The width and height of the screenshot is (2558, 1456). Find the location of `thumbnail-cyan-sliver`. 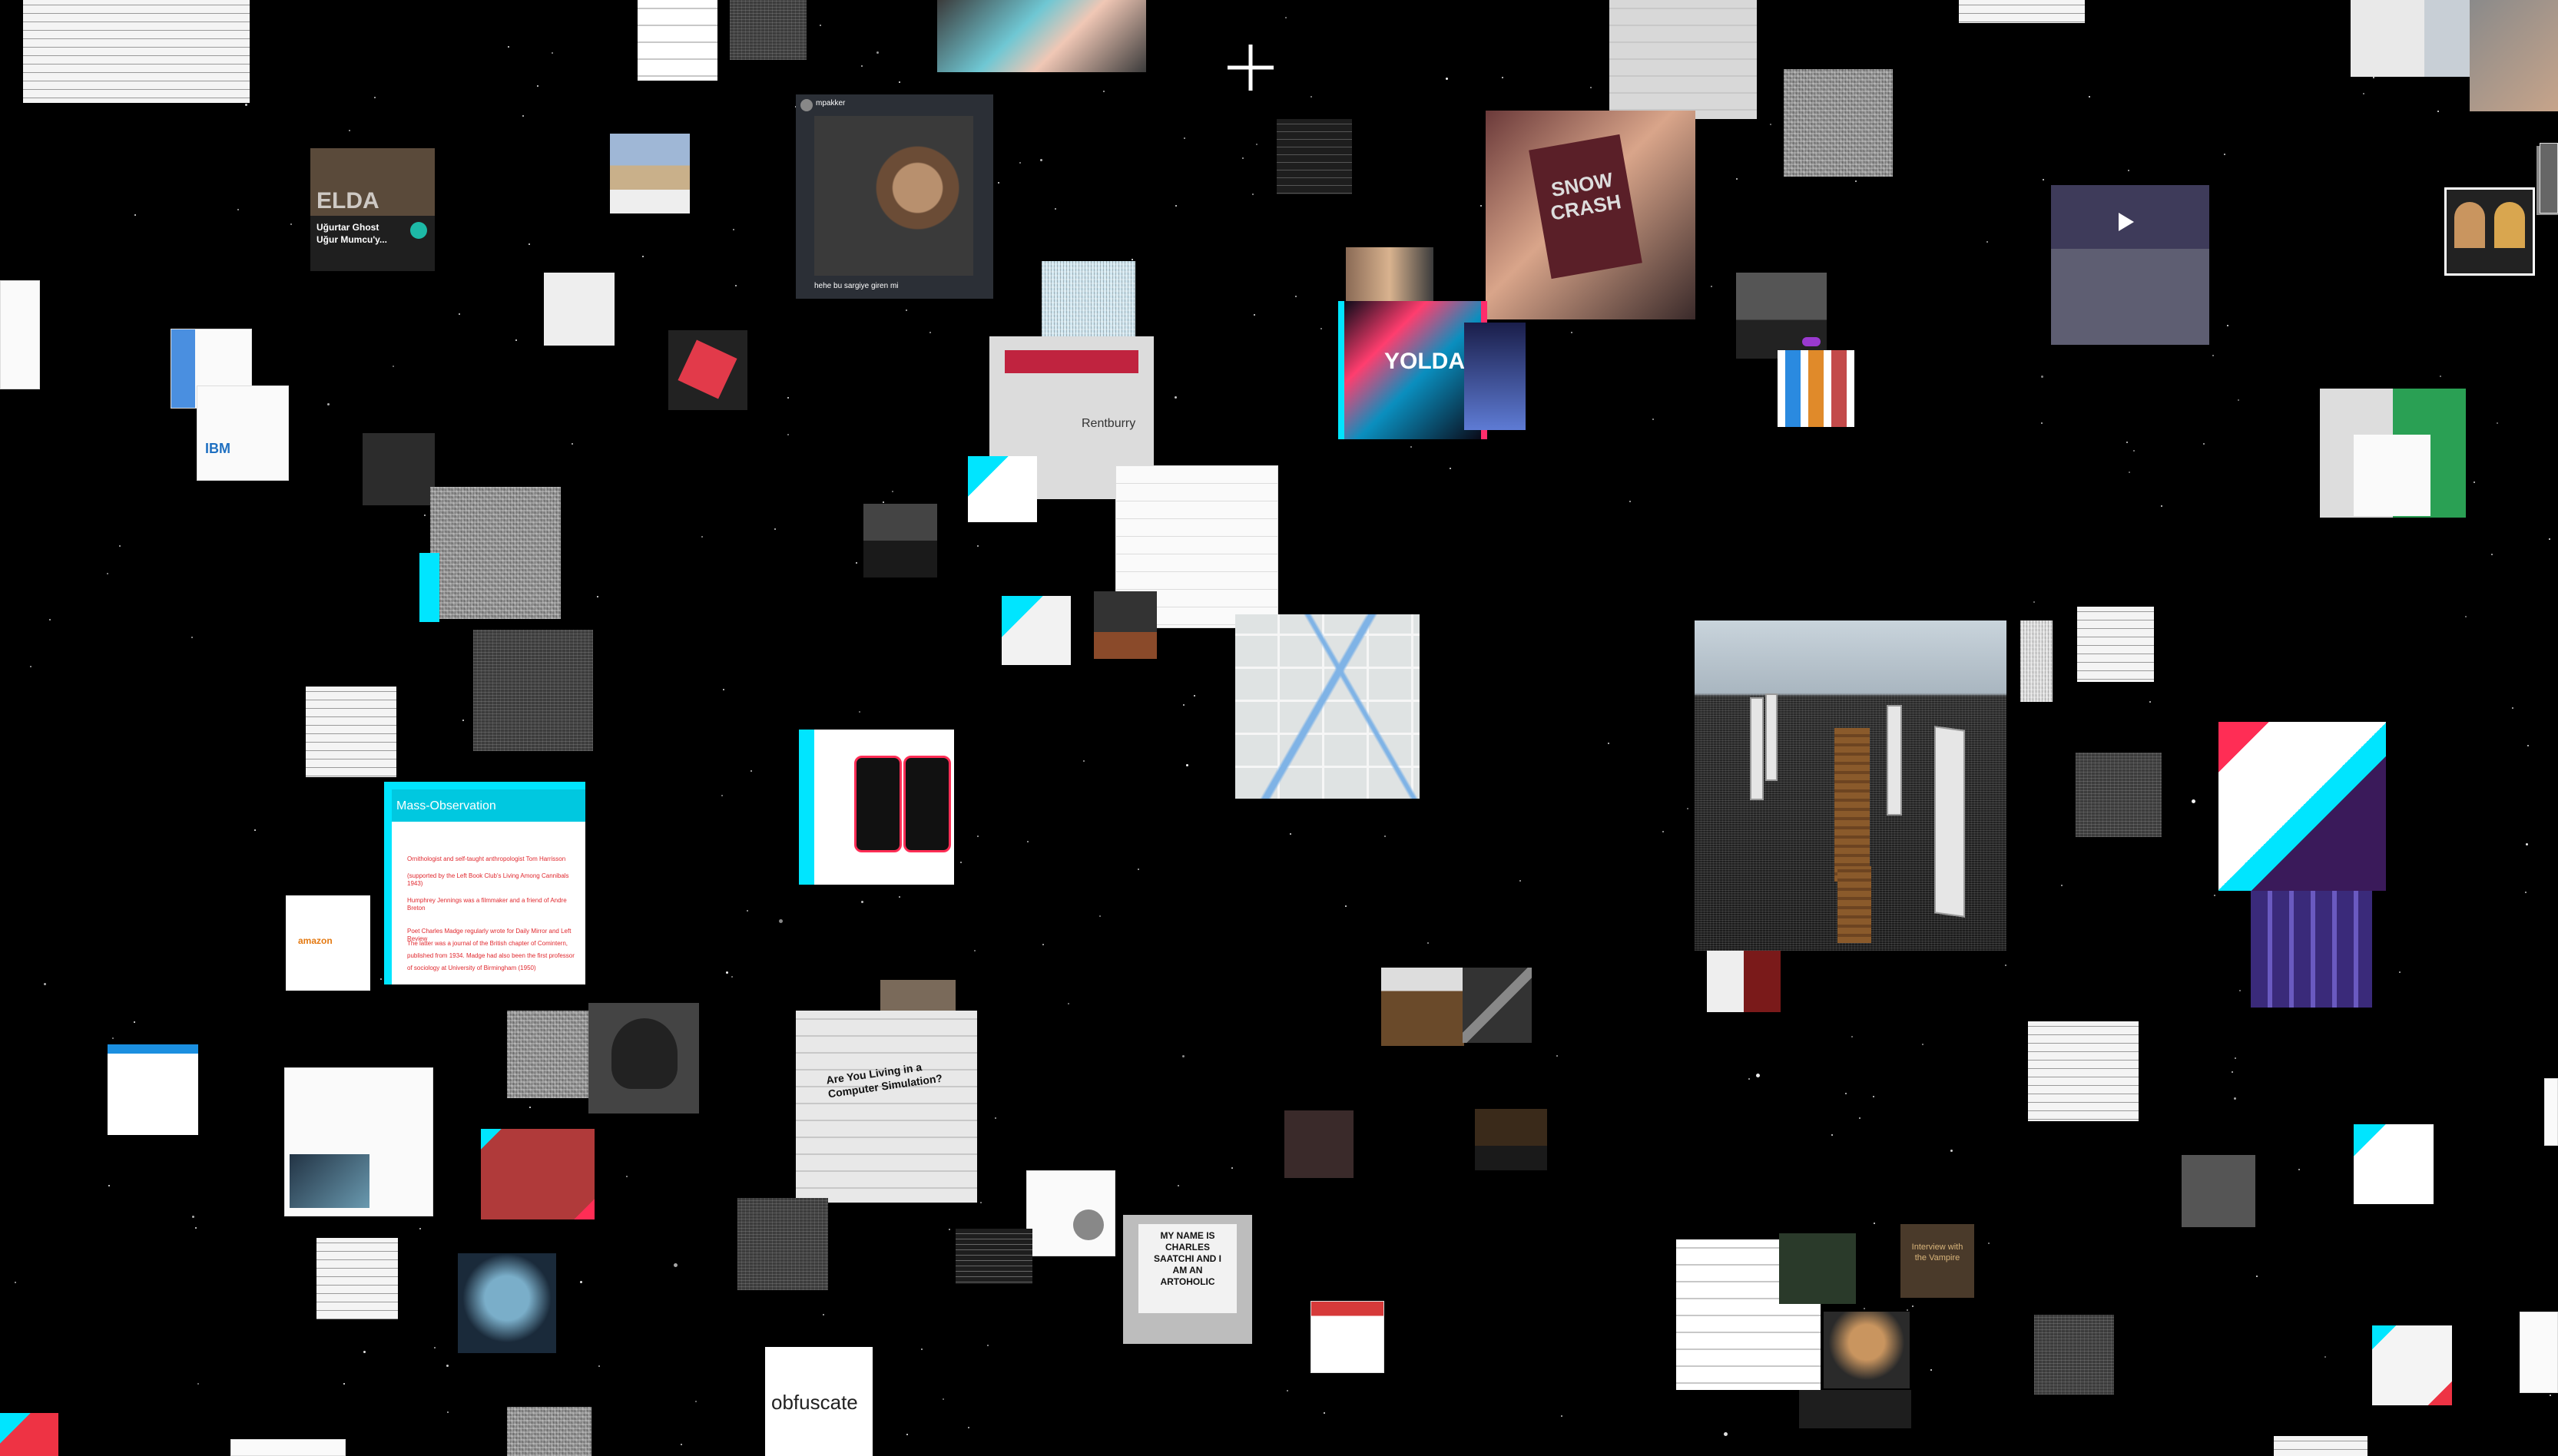

thumbnail-cyan-sliver is located at coordinates (429, 587).